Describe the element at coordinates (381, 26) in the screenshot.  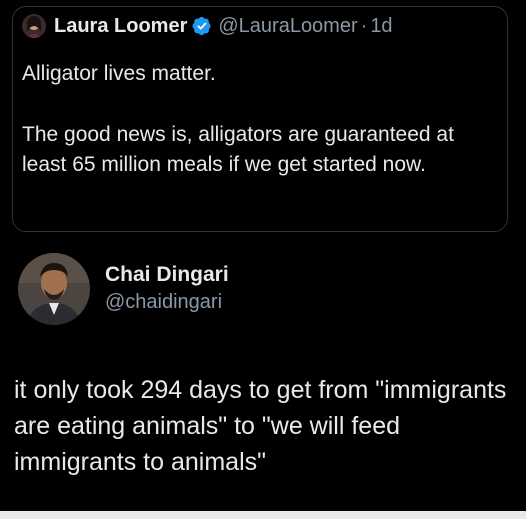
I see `quoted-tweet-time: 1d` at that location.